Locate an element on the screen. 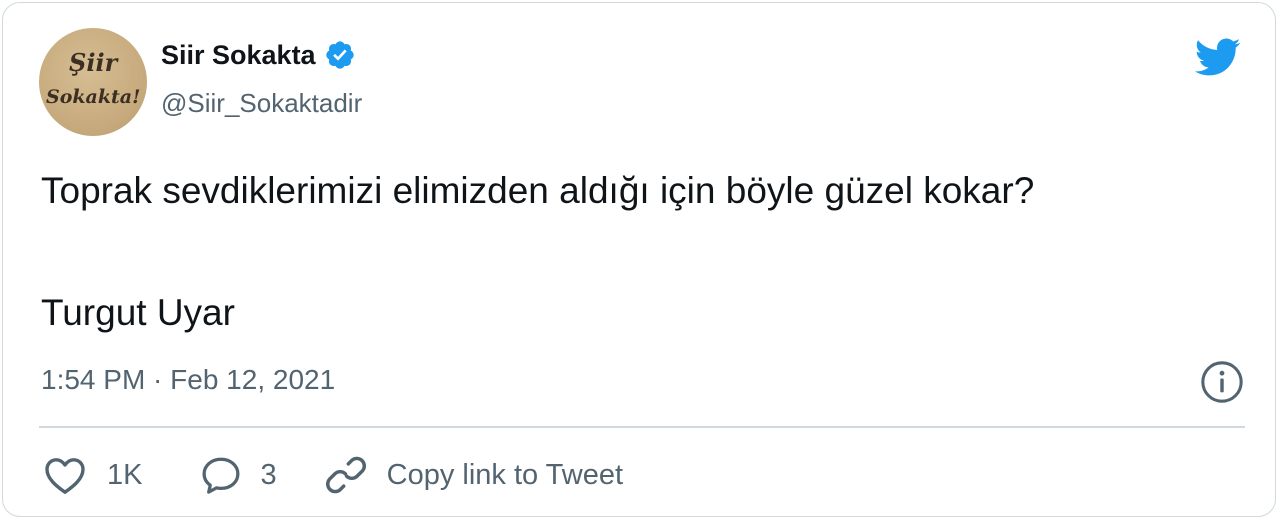  reply-bubble-icon is located at coordinates (221, 475).